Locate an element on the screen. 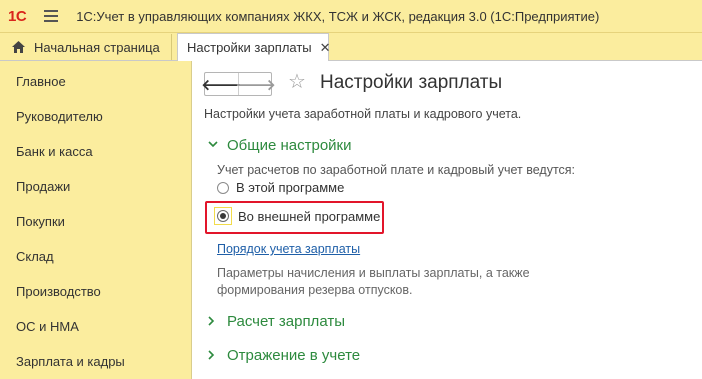 The width and height of the screenshot is (702, 379). sidebar-item-sales: Продажи is located at coordinates (43, 186).